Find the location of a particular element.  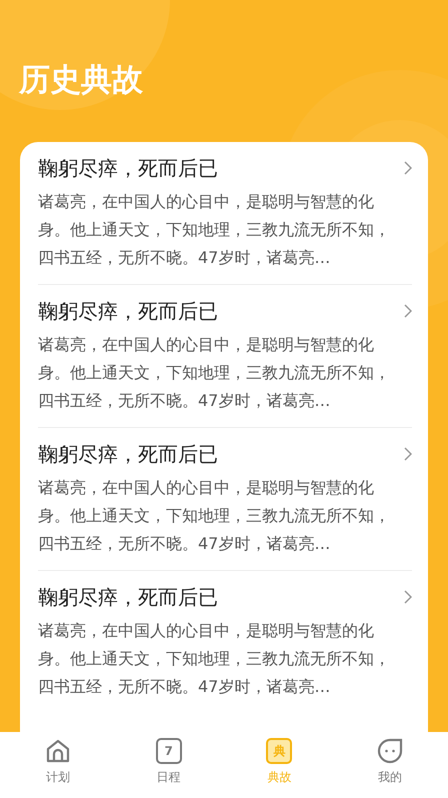

tab-button: 7 日程 is located at coordinates (168, 762).